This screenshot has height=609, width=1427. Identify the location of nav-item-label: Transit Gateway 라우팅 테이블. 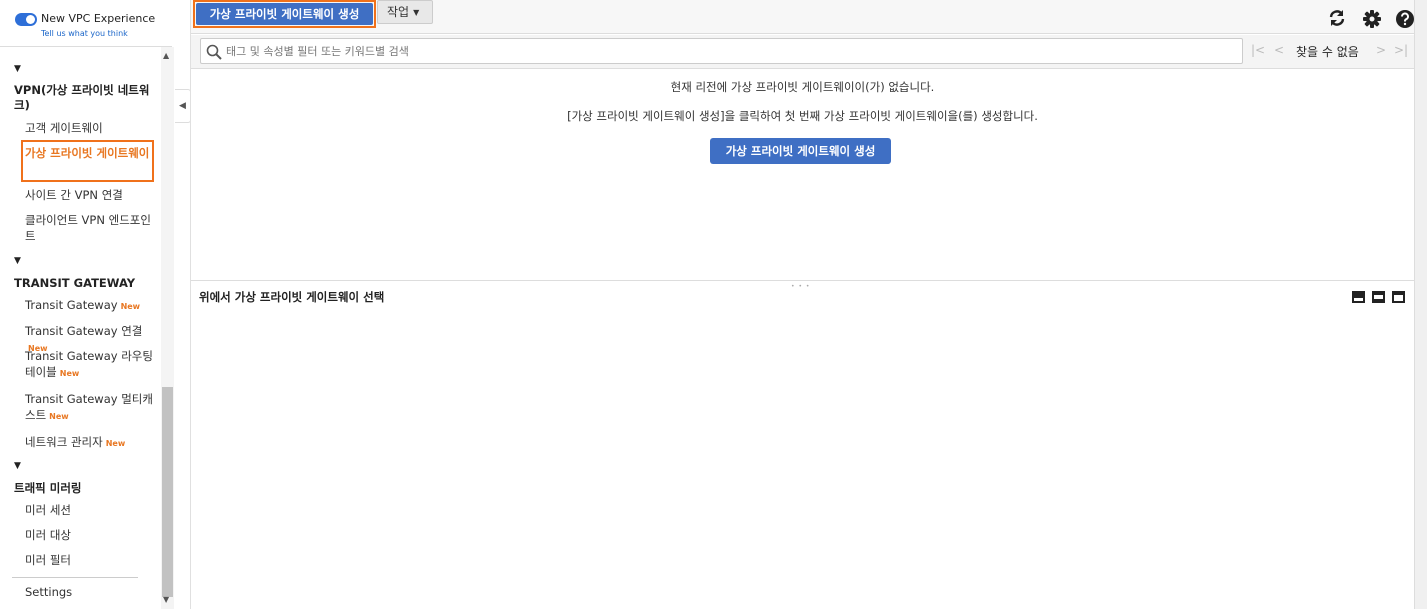
(89, 364).